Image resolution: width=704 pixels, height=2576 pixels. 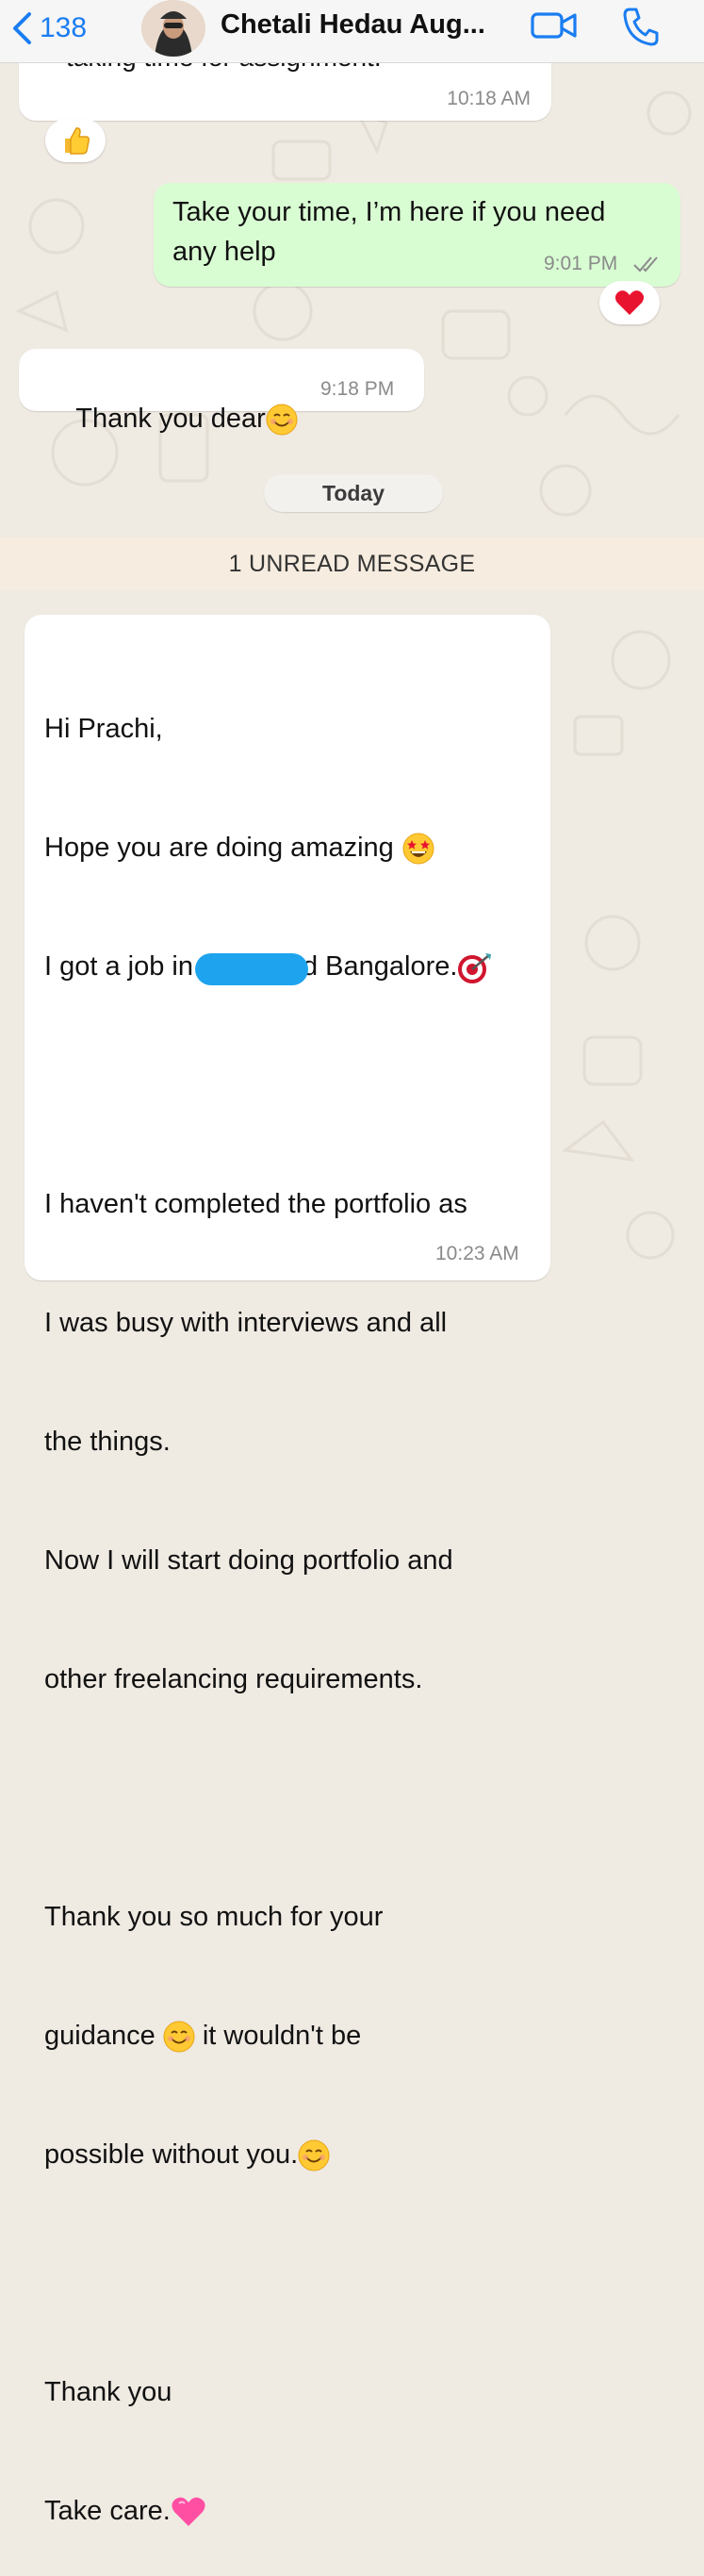 I want to click on message-text-content: Thank you dear, so click(x=170, y=419).